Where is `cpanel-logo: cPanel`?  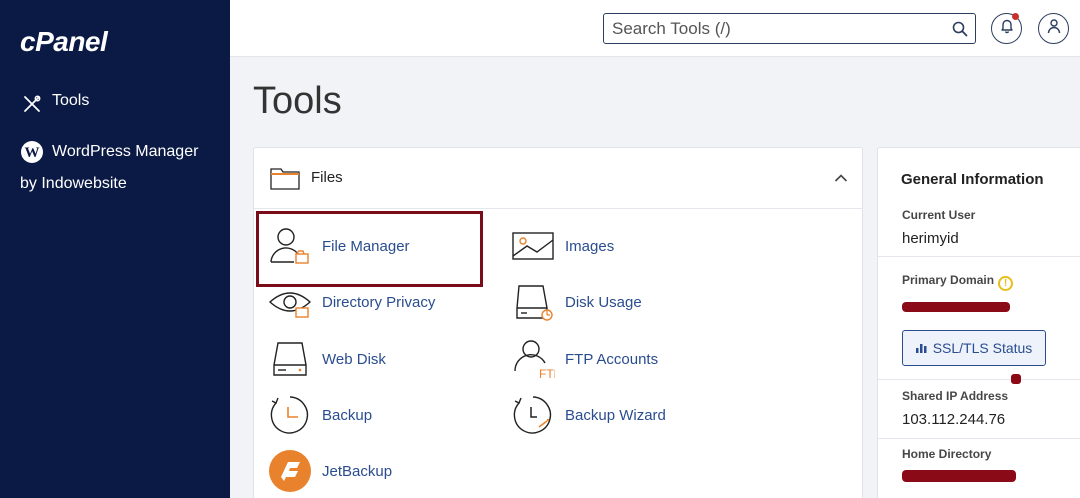
cpanel-logo: cPanel is located at coordinates (64, 42).